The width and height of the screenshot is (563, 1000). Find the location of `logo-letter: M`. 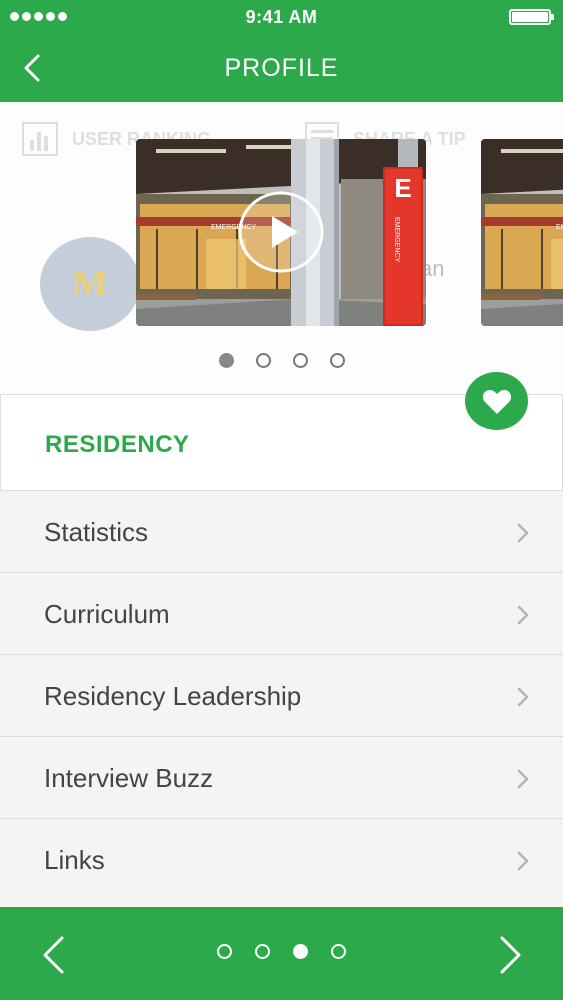

logo-letter: M is located at coordinates (90, 284).